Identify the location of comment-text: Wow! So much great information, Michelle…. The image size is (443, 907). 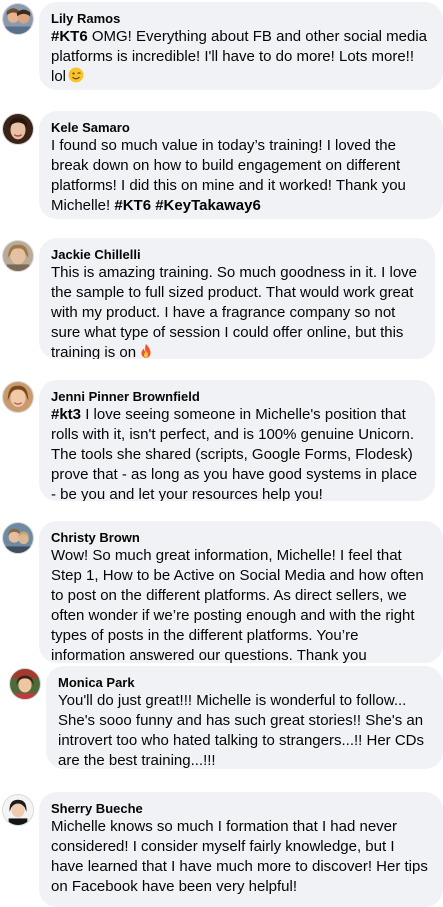
(241, 604).